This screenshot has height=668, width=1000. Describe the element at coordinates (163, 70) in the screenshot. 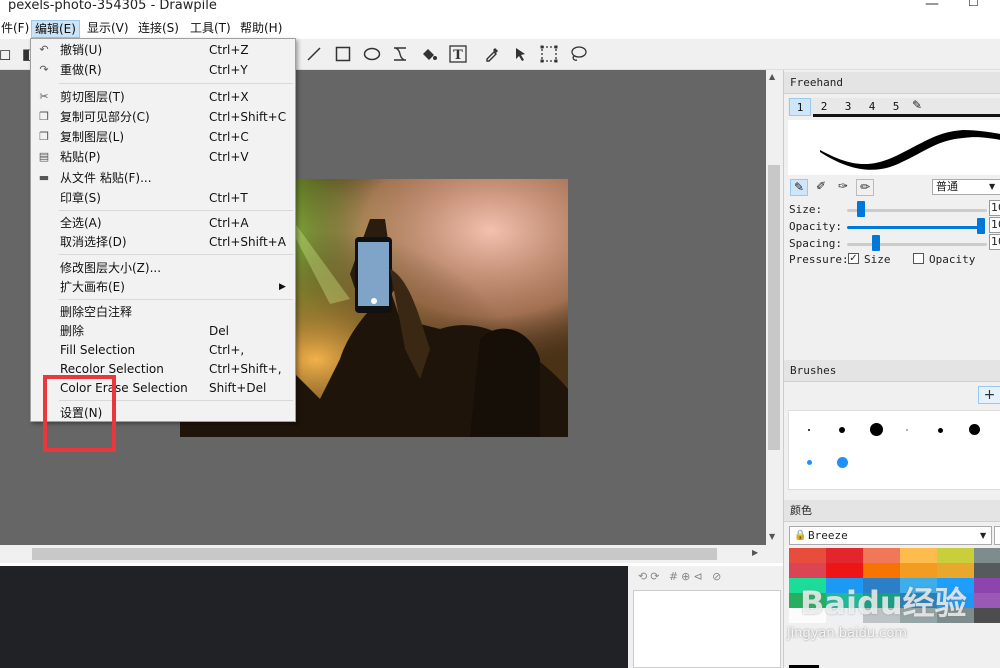

I see `menu-redo: ↷ 重做(R) Ctrl+Y` at that location.